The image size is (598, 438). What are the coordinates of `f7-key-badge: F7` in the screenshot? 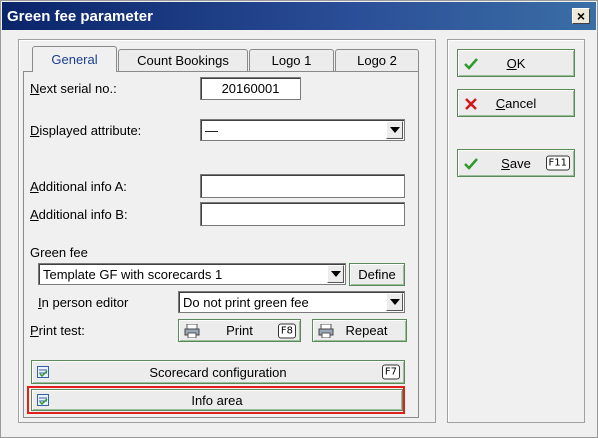 It's located at (390, 372).